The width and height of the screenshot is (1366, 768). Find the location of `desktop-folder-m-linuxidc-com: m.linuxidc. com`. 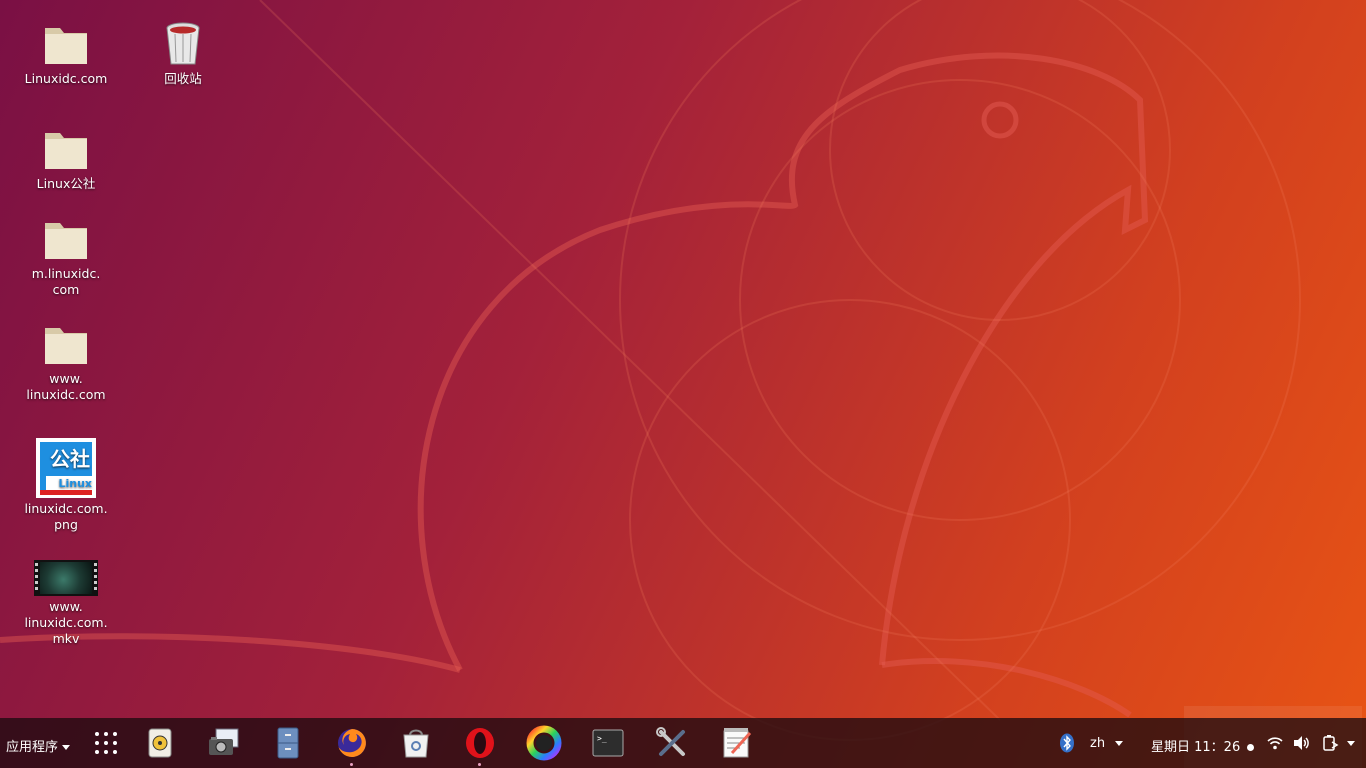

desktop-folder-m-linuxidc-com: m.linuxidc. com is located at coordinates (66, 256).